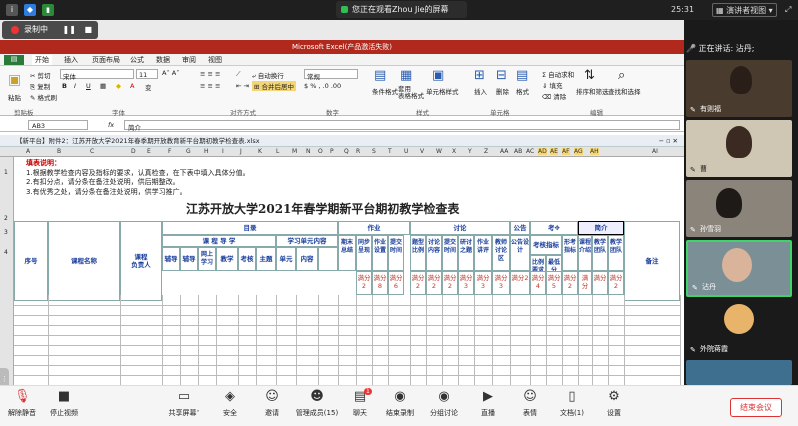 The image size is (798, 426). Describe the element at coordinates (530, 403) in the screenshot. I see `reaction-button: ☺ 表情` at that location.